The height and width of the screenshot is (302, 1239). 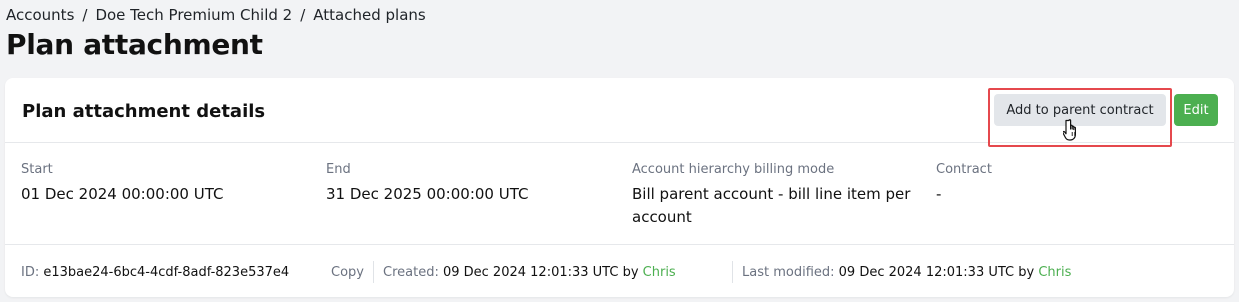 What do you see at coordinates (122, 184) in the screenshot?
I see `start-field: Start 01 Dec 2024 00:00:00 UTC` at bounding box center [122, 184].